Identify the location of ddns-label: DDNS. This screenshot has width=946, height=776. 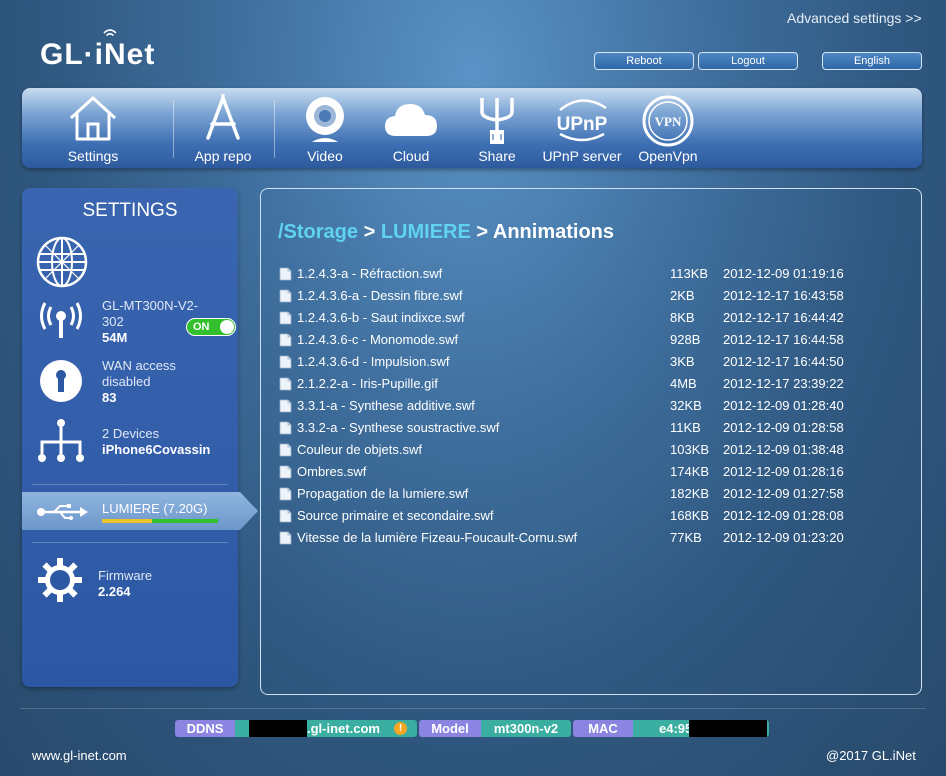
(205, 728).